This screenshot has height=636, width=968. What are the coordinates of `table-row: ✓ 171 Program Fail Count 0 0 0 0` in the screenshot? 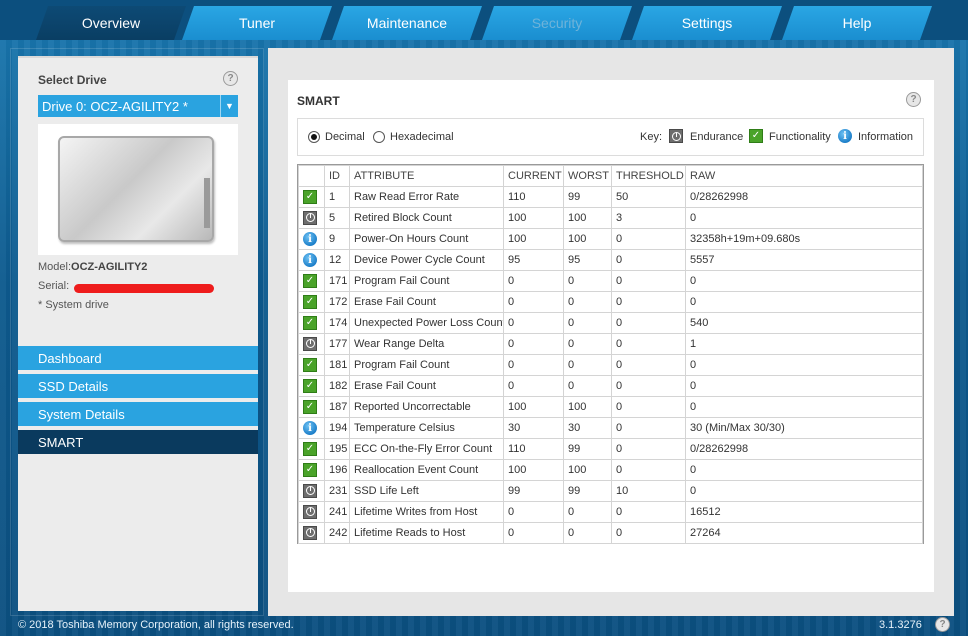 It's located at (610, 281).